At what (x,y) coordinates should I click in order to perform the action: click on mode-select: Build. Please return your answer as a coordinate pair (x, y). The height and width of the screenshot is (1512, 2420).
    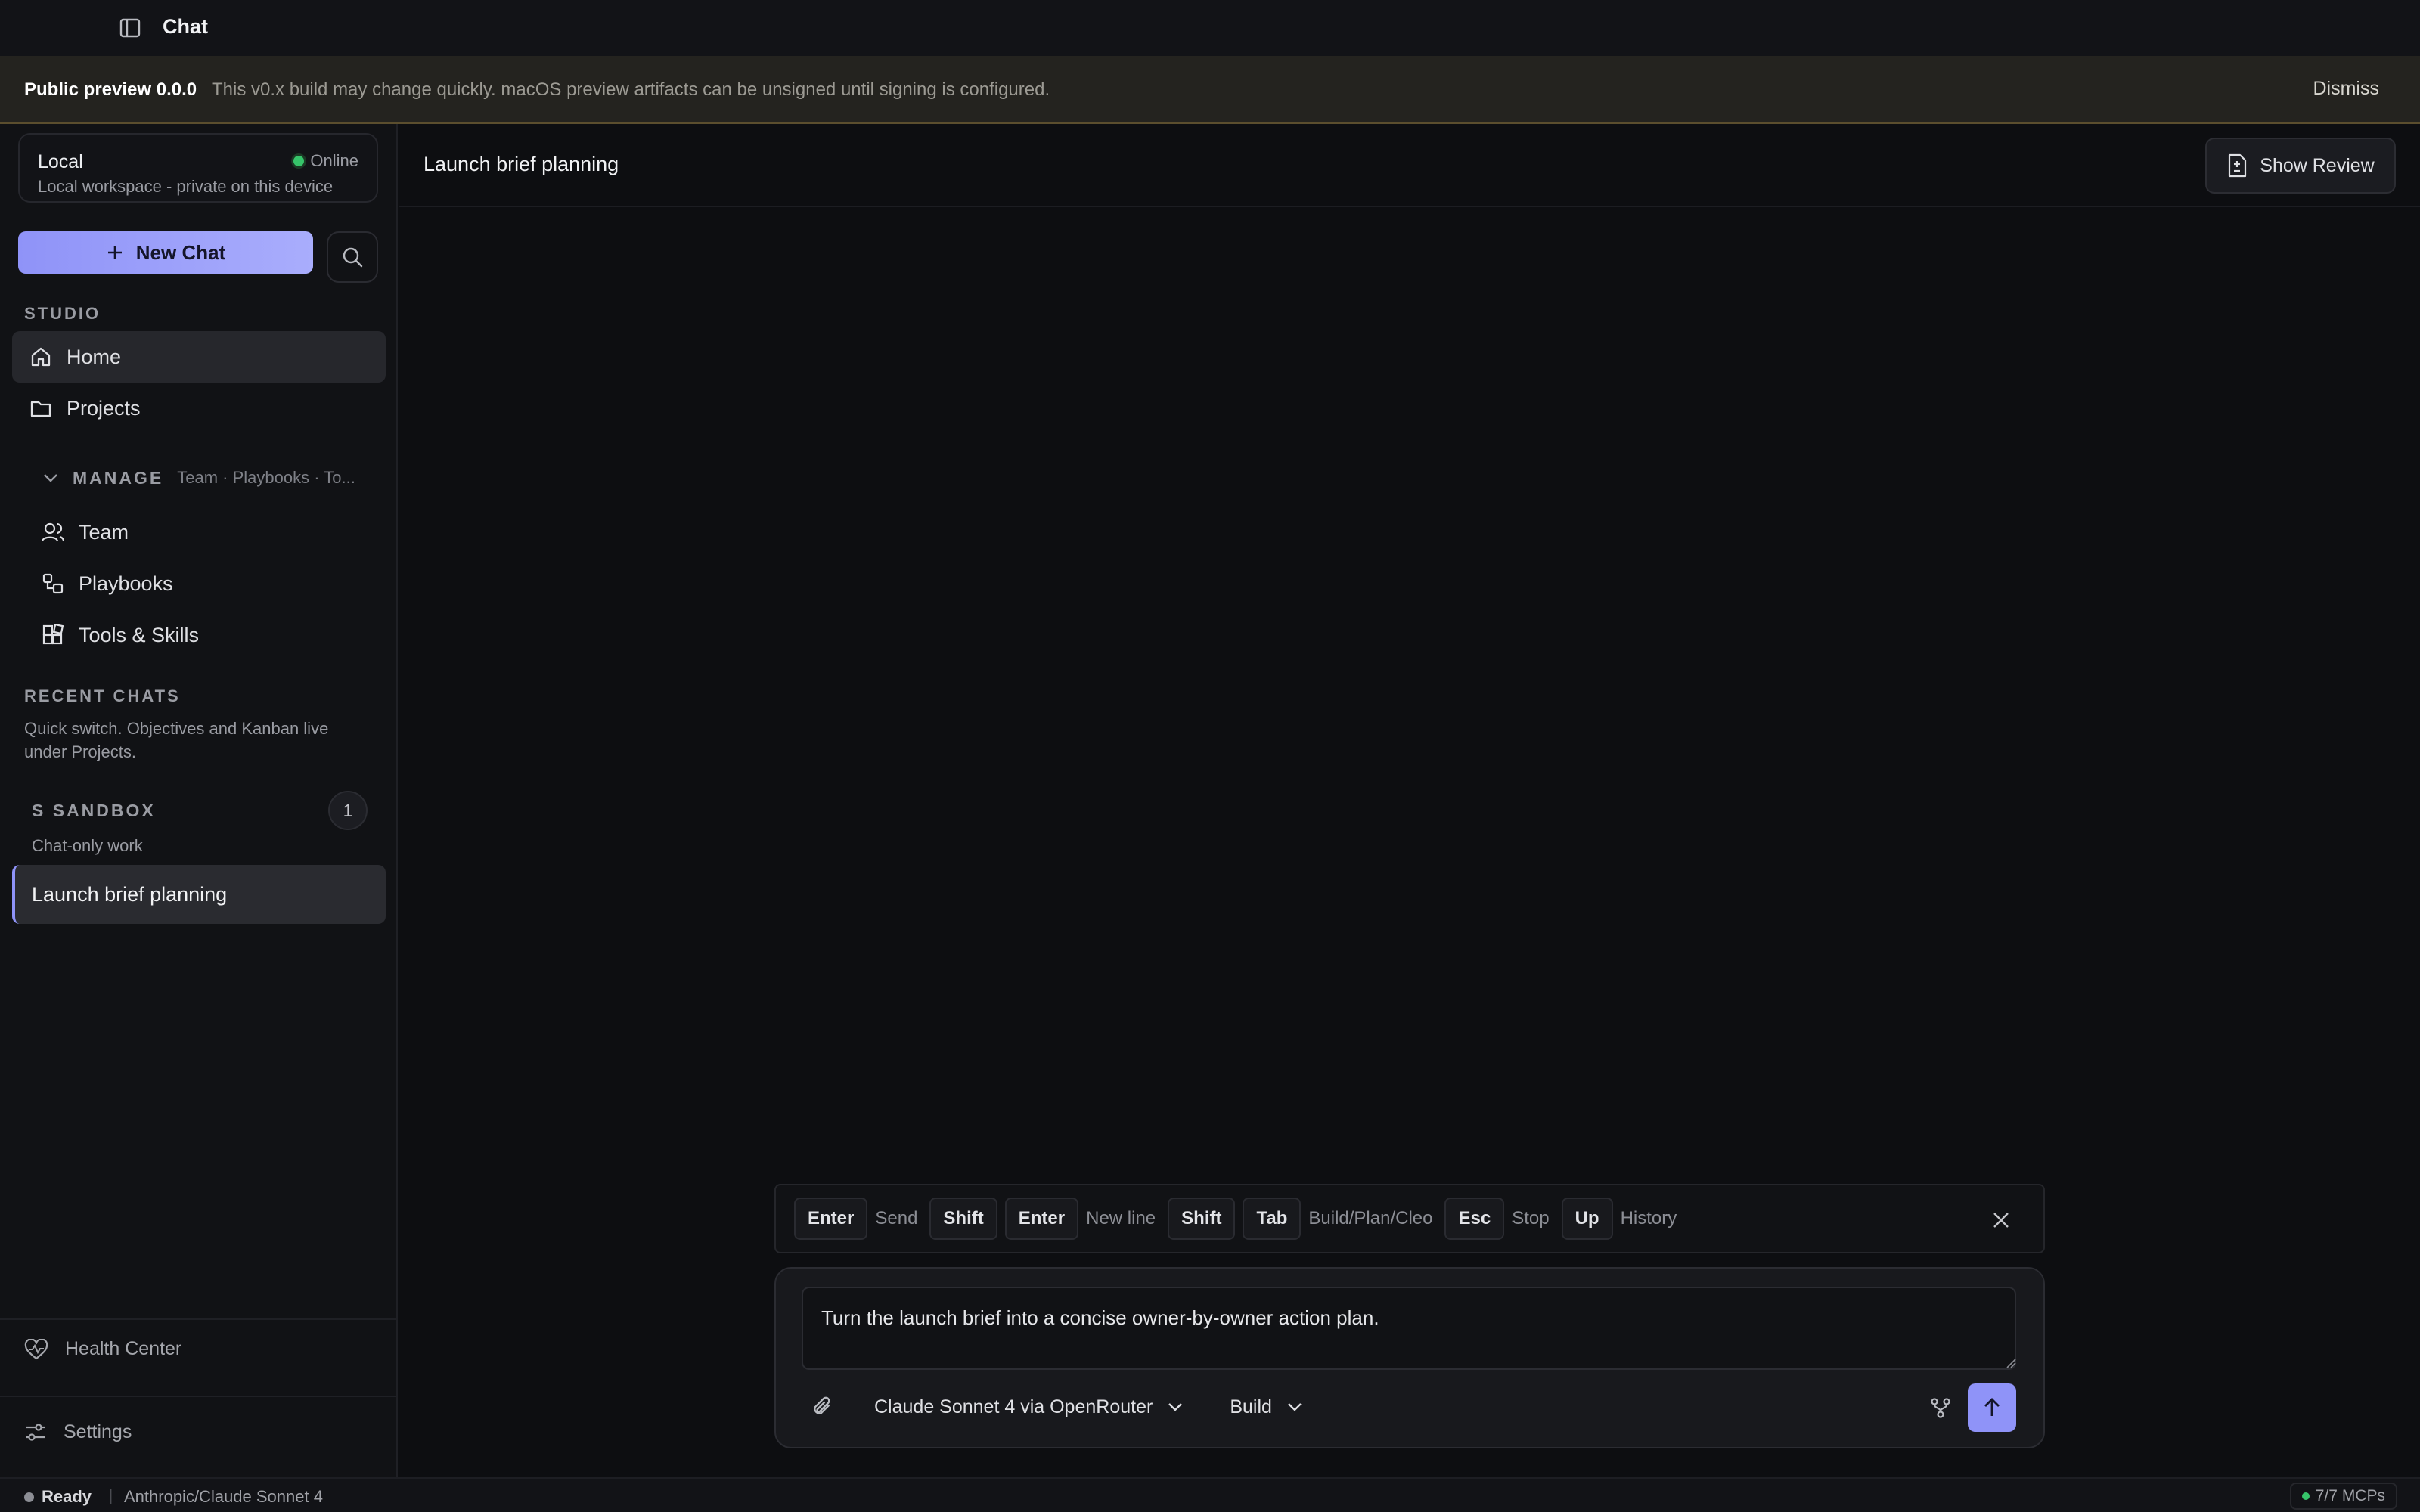
    Looking at the image, I should click on (1266, 1407).